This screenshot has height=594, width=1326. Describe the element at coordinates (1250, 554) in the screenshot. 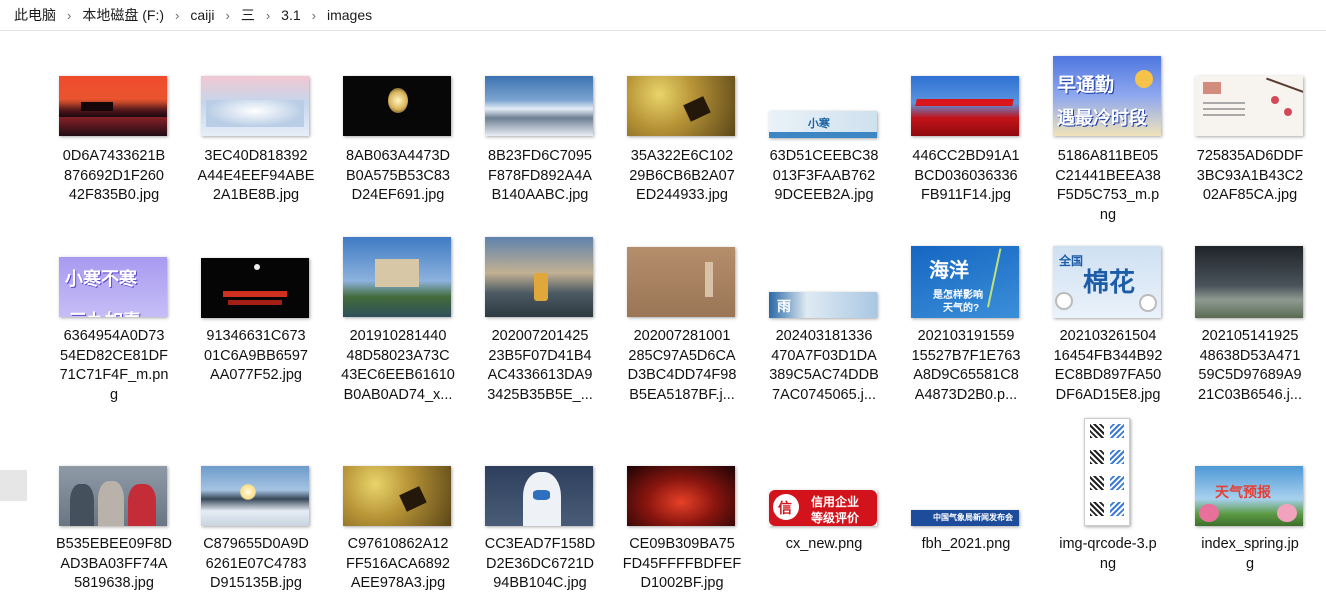

I see `file-name-label: index_spring.jp g` at that location.